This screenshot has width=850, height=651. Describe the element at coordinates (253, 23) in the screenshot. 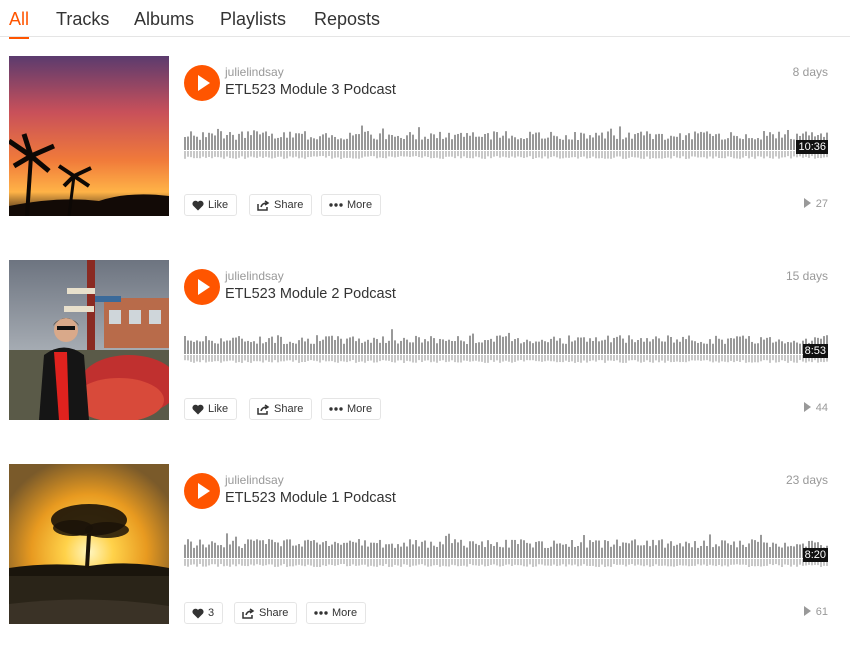

I see `tab-playlists: Playlists` at that location.